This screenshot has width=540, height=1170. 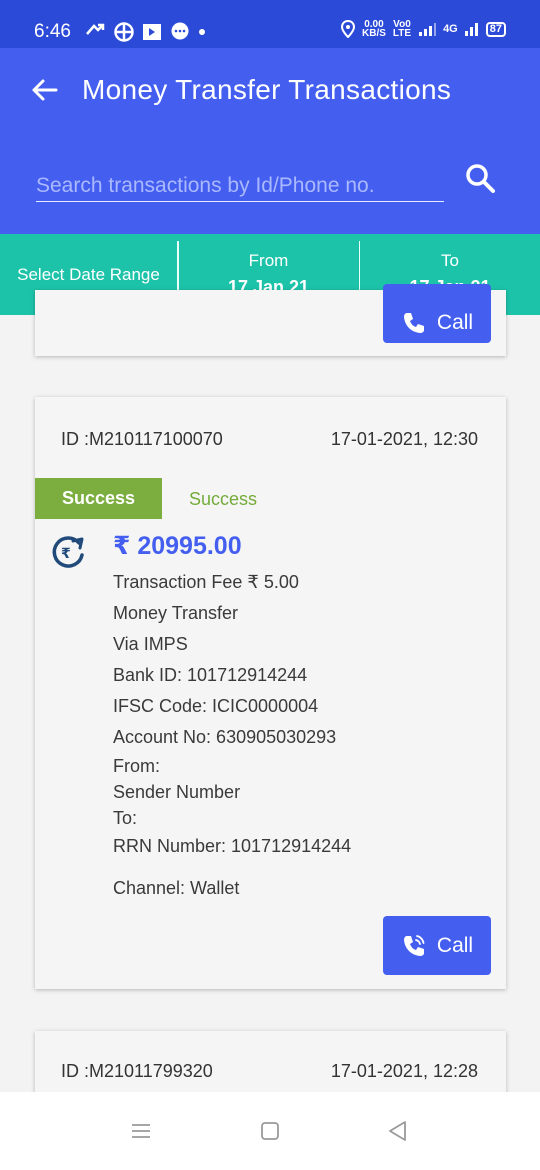 What do you see at coordinates (267, 89) in the screenshot?
I see `page-title: Money Transfer Transactions` at bounding box center [267, 89].